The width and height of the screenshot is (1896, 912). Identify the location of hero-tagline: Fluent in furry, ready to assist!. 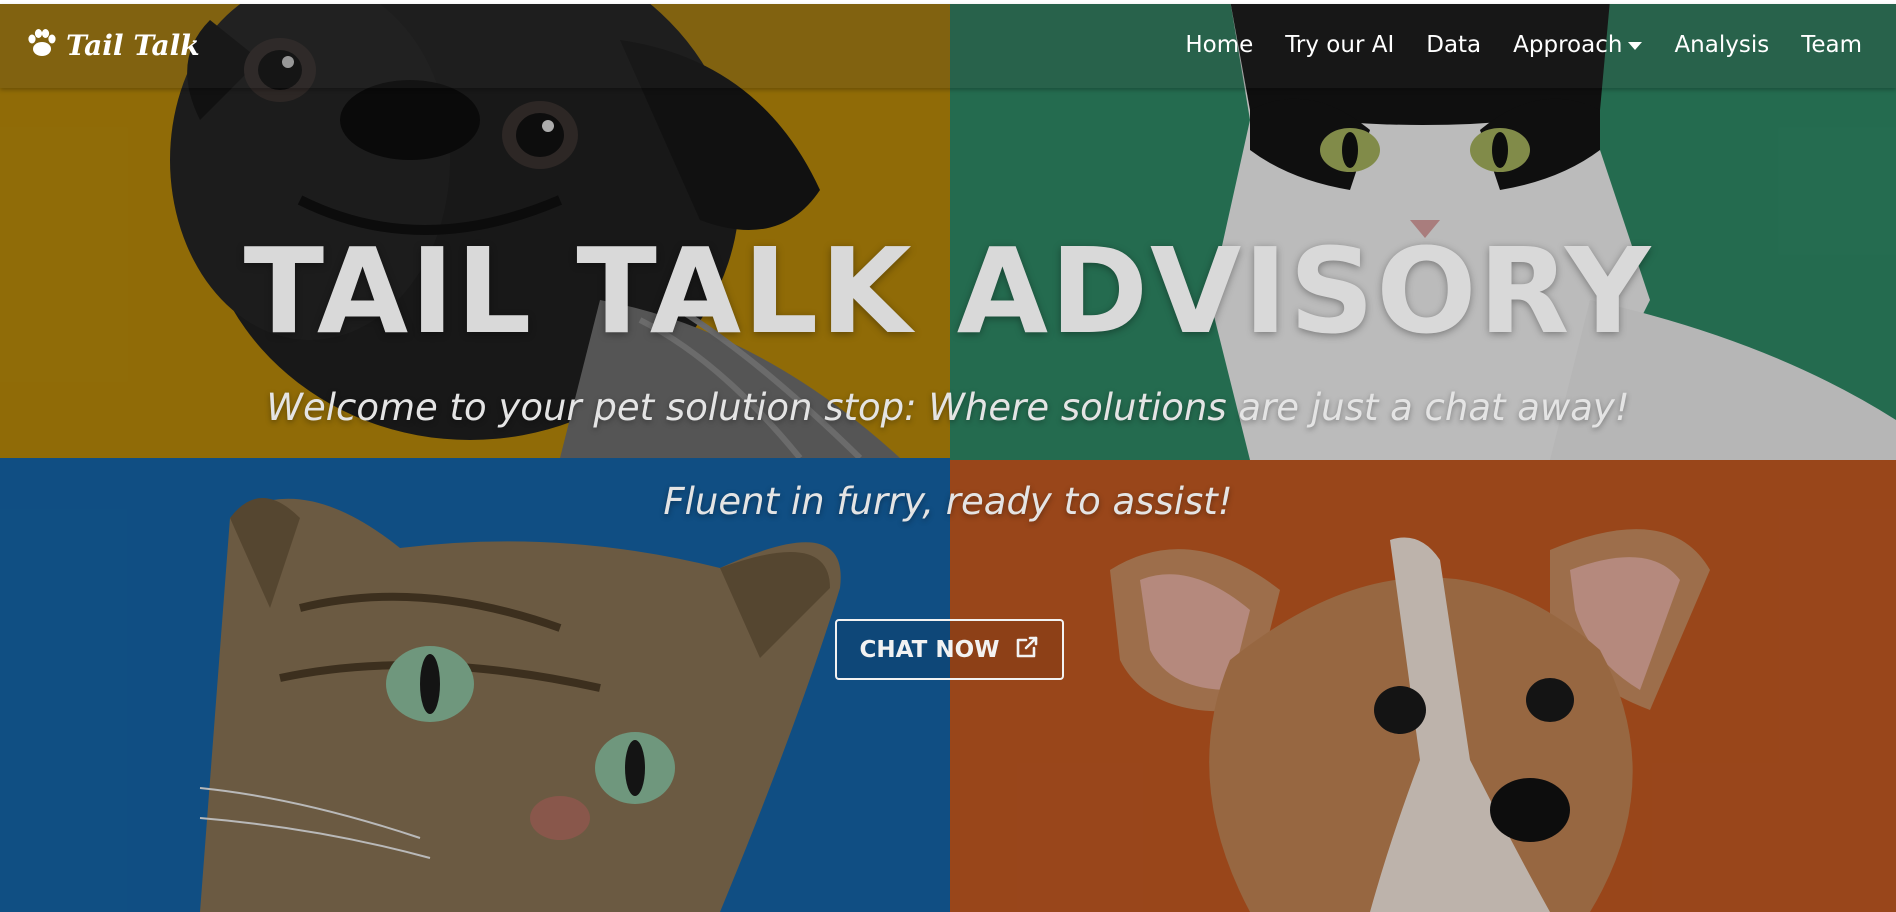
(948, 501).